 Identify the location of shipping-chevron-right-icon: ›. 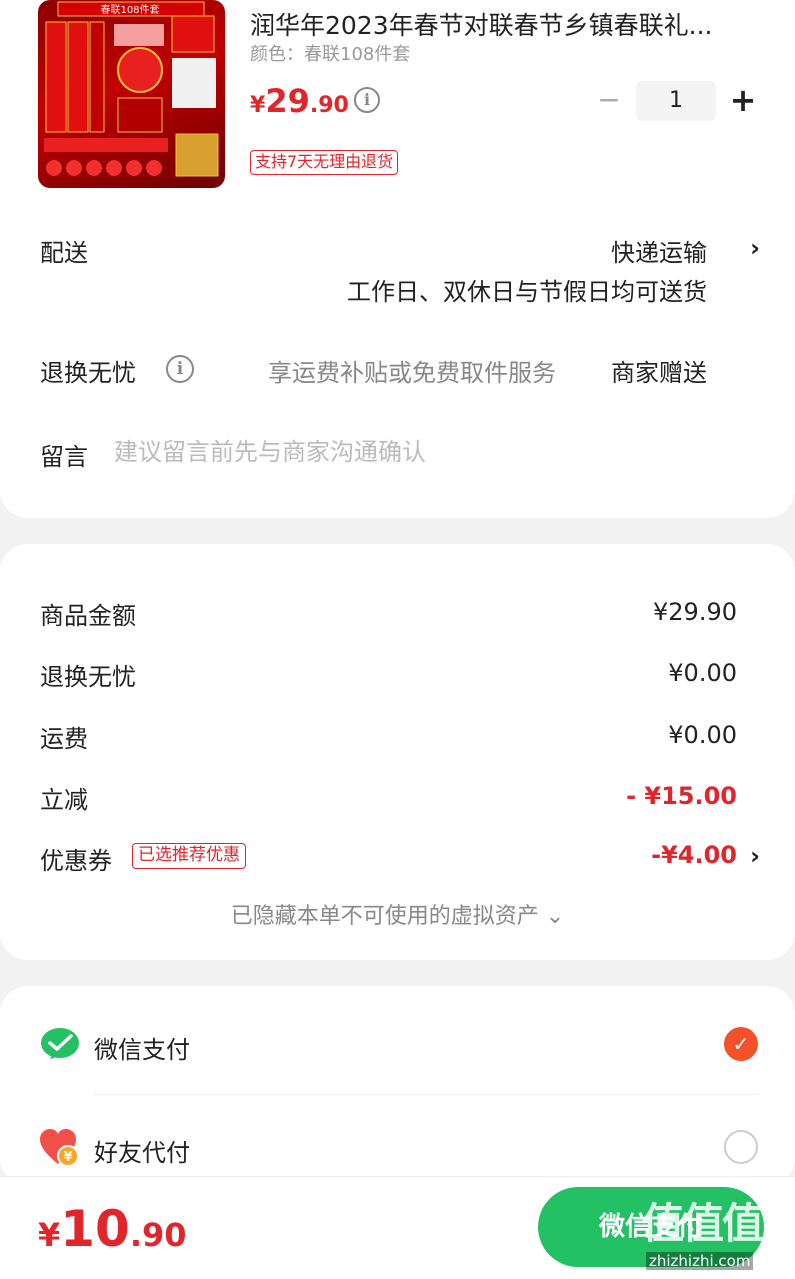
(755, 248).